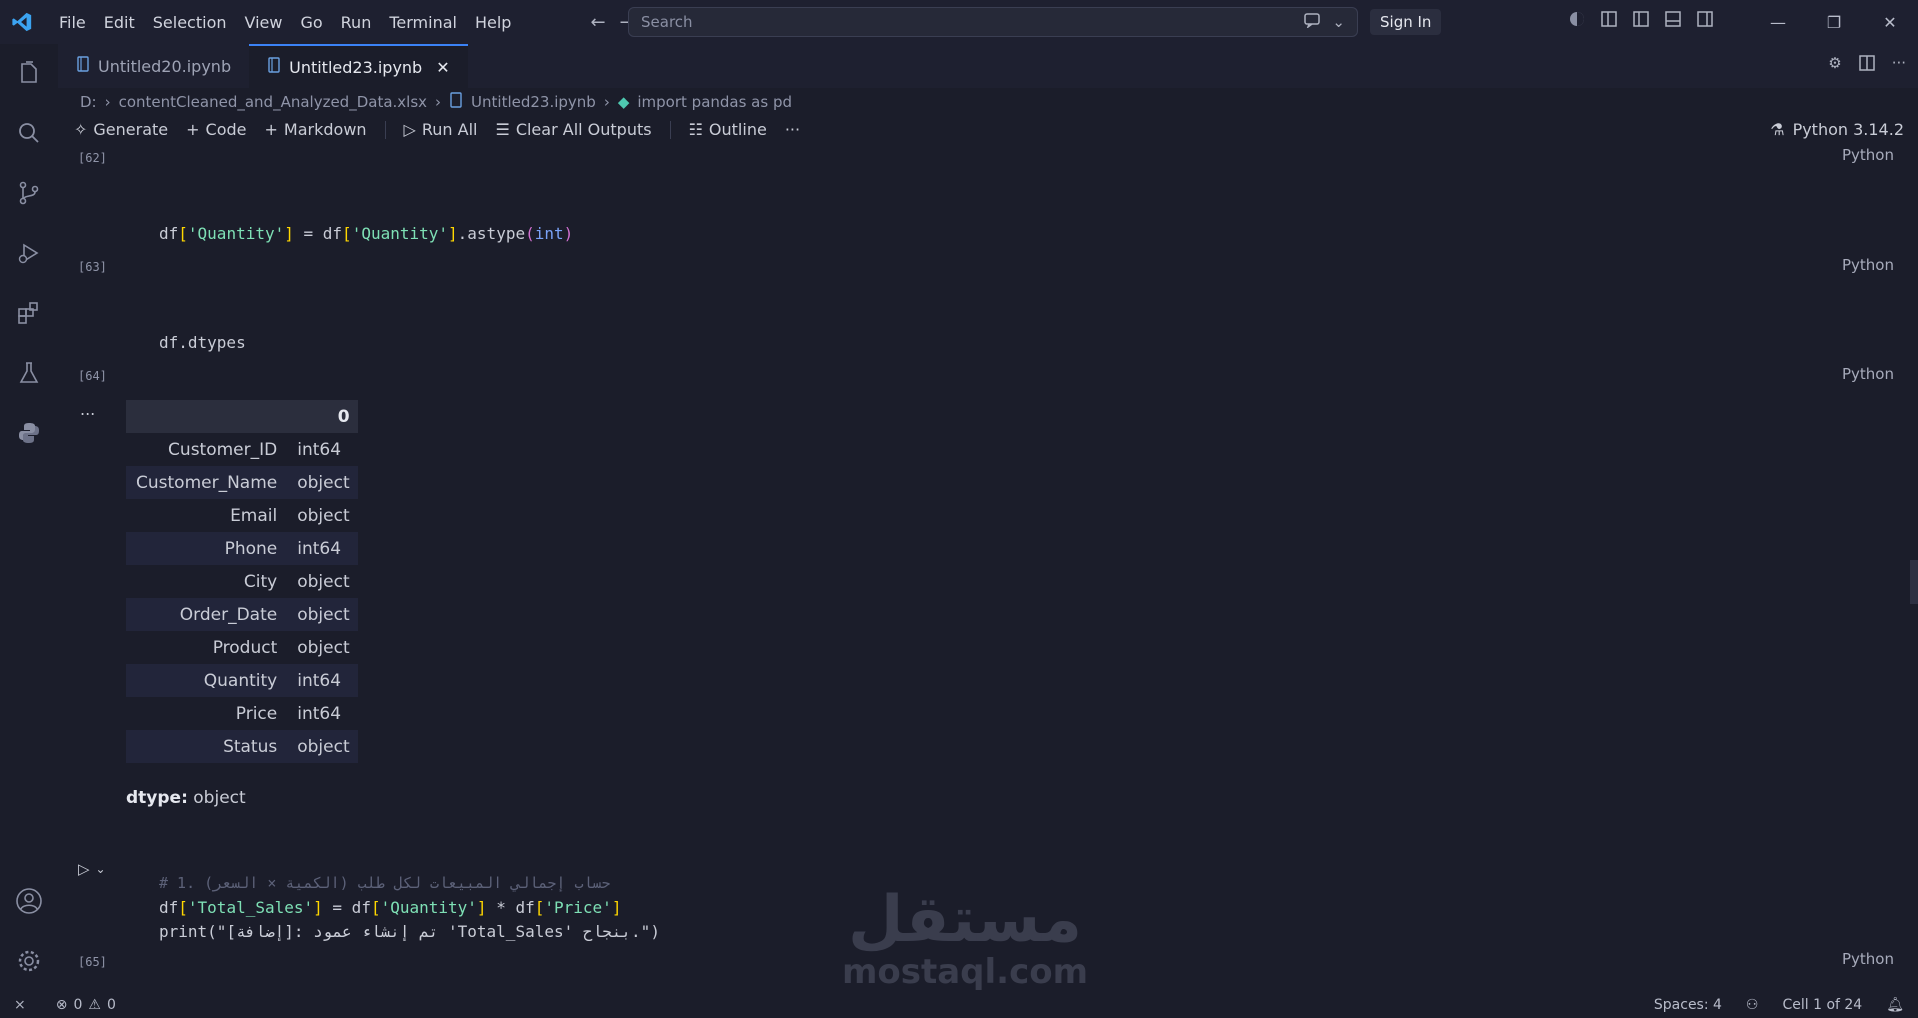  Describe the element at coordinates (493, 22) in the screenshot. I see `menu-help: Help` at that location.